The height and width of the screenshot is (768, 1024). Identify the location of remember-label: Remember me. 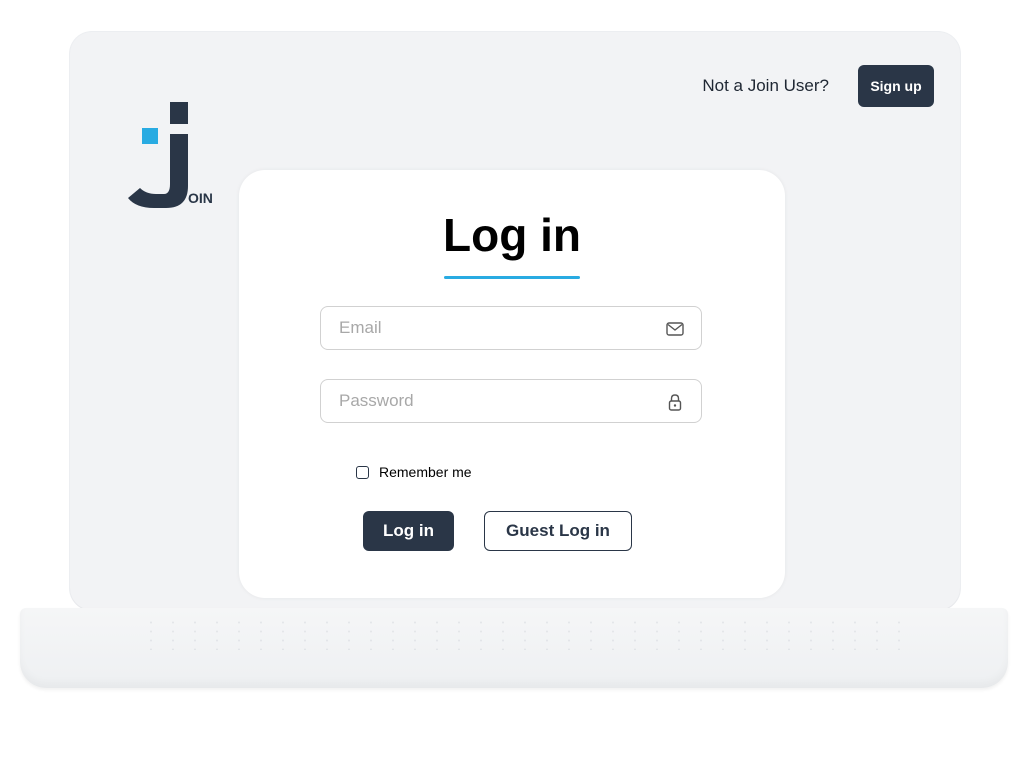
(425, 472).